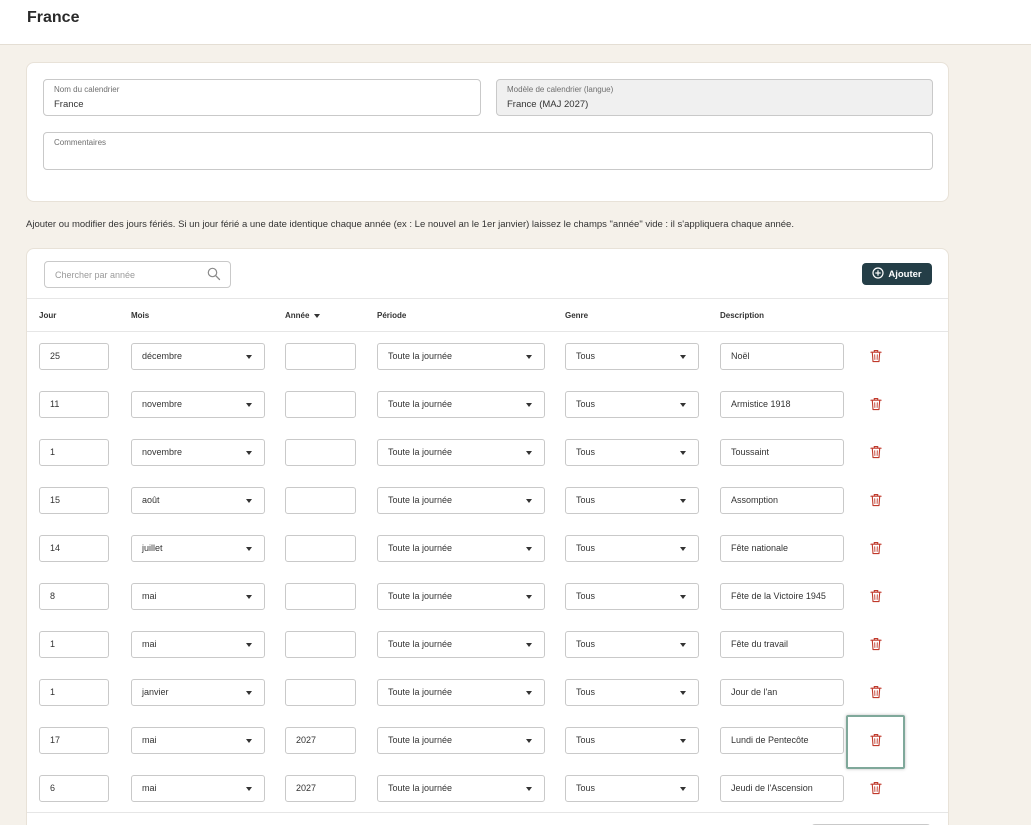 The height and width of the screenshot is (825, 1031). What do you see at coordinates (198, 548) in the screenshot?
I see `month-select: juillet` at bounding box center [198, 548].